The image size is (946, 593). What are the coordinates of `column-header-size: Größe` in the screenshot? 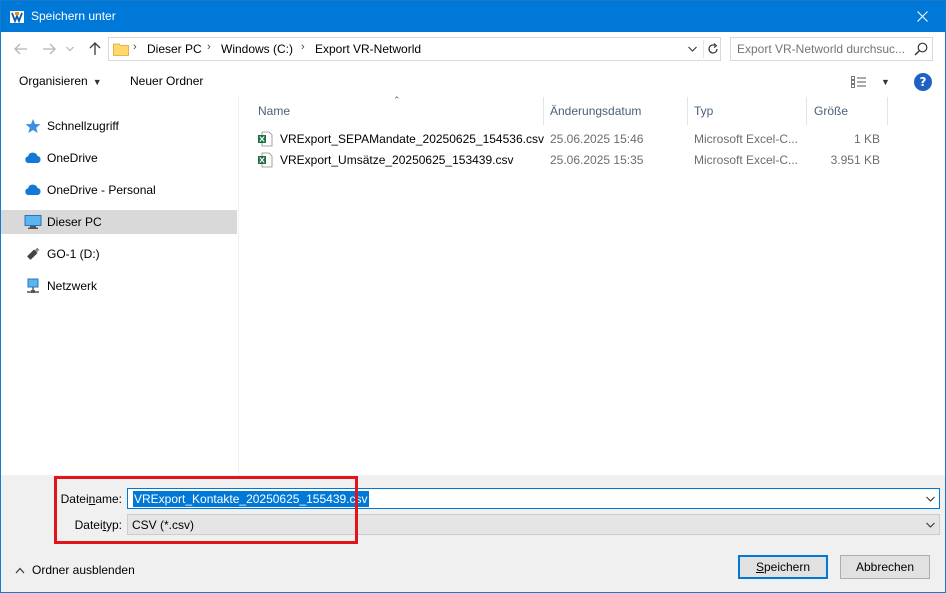 It's located at (831, 111).